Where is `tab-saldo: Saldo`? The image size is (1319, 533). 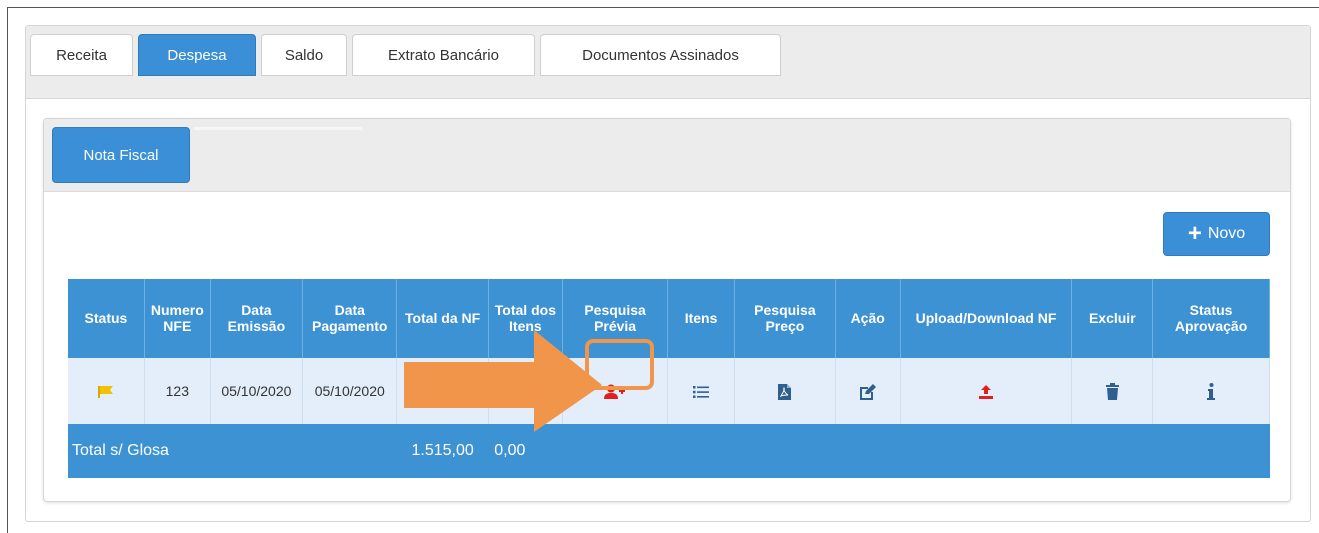 tab-saldo: Saldo is located at coordinates (304, 55).